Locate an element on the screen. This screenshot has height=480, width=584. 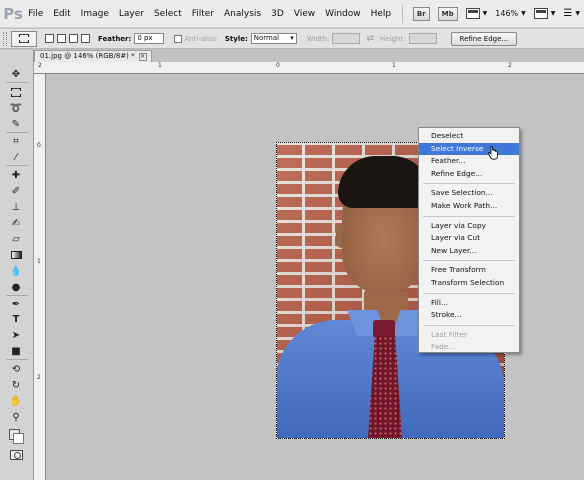
menu-image: Image is located at coordinates (95, 14).